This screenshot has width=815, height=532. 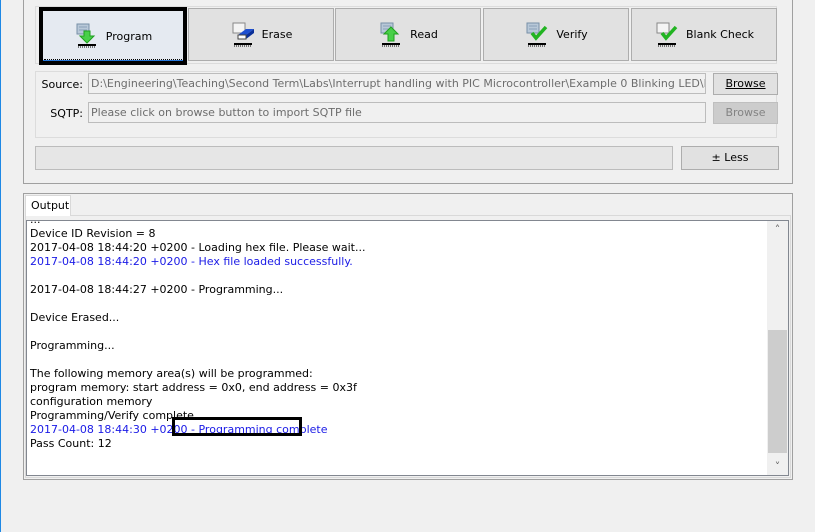 What do you see at coordinates (277, 34) in the screenshot?
I see `erase-button-label: Erase` at bounding box center [277, 34].